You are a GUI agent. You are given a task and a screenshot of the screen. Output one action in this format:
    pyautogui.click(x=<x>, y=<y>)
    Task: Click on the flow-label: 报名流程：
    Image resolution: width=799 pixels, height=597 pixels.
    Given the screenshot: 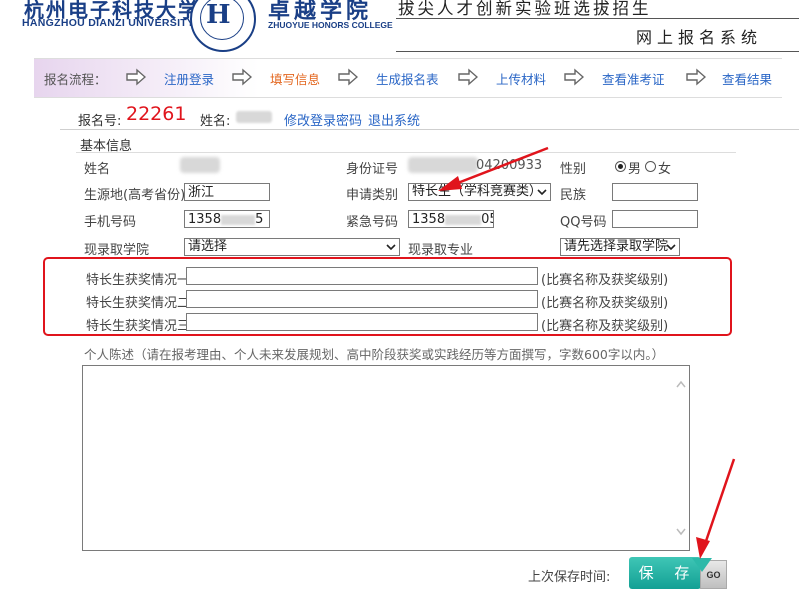 What is the action you would take?
    pyautogui.click(x=75, y=79)
    